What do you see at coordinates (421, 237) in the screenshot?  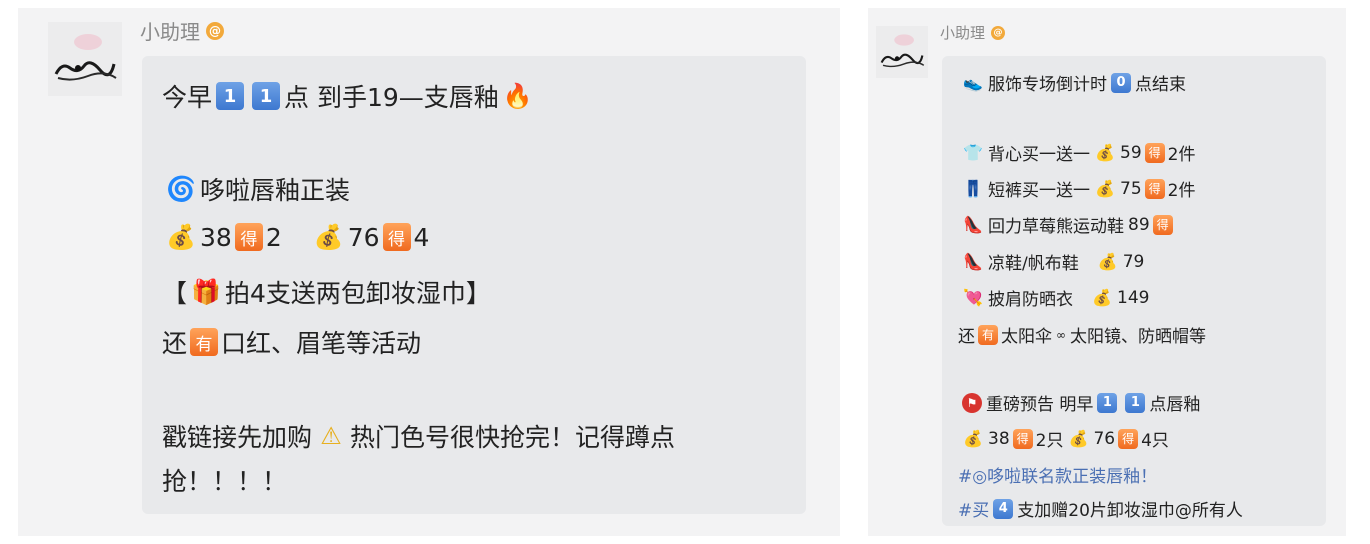 I see `quantity: 4` at bounding box center [421, 237].